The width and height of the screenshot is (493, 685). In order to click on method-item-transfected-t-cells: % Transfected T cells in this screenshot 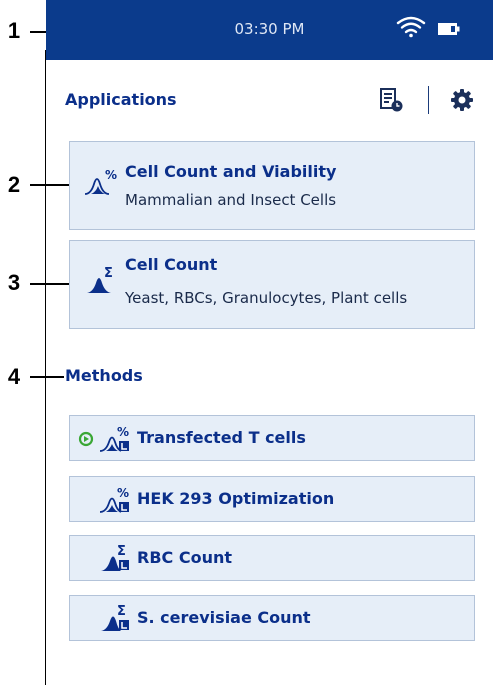, I will do `click(272, 438)`.